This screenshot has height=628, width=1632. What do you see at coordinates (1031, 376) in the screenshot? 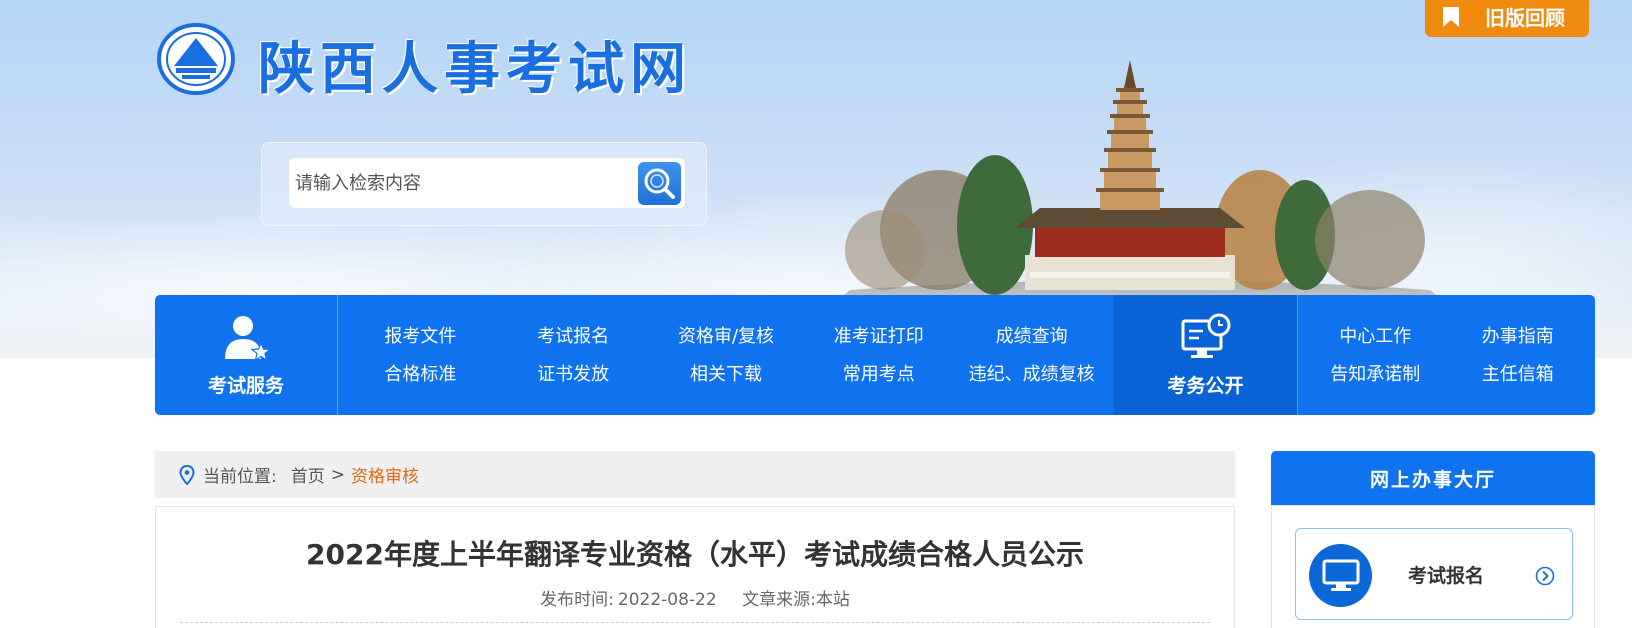
I see `nav-link-violation-score-recheck: 违纪、成绩复核` at bounding box center [1031, 376].